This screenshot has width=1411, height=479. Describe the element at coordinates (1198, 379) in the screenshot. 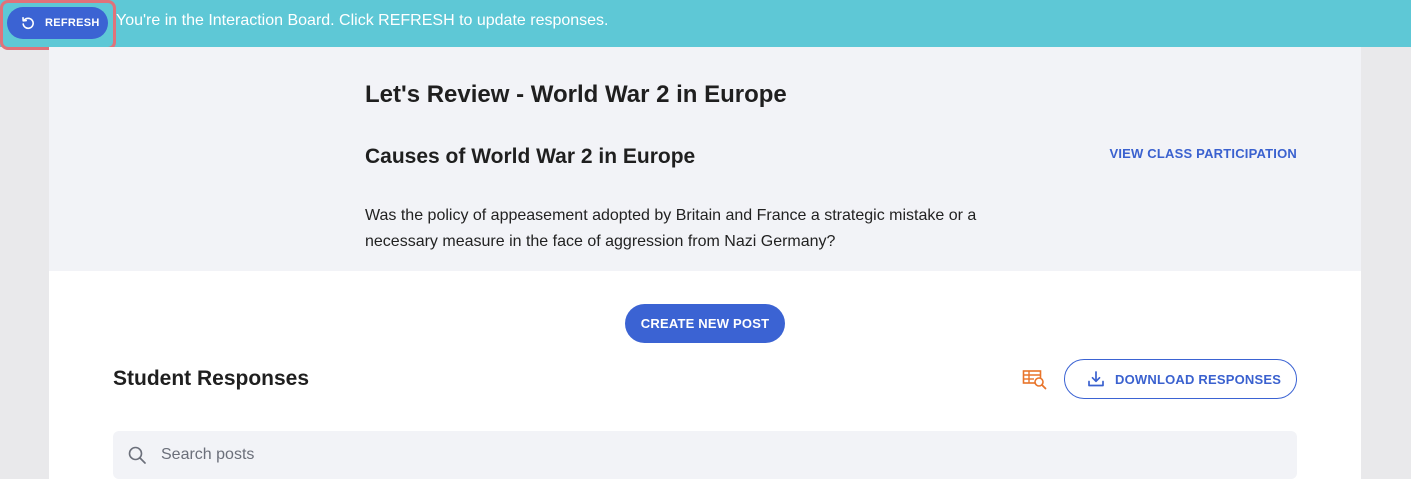

I see `download-responses-label: DOWNLOAD RESPONSES` at that location.